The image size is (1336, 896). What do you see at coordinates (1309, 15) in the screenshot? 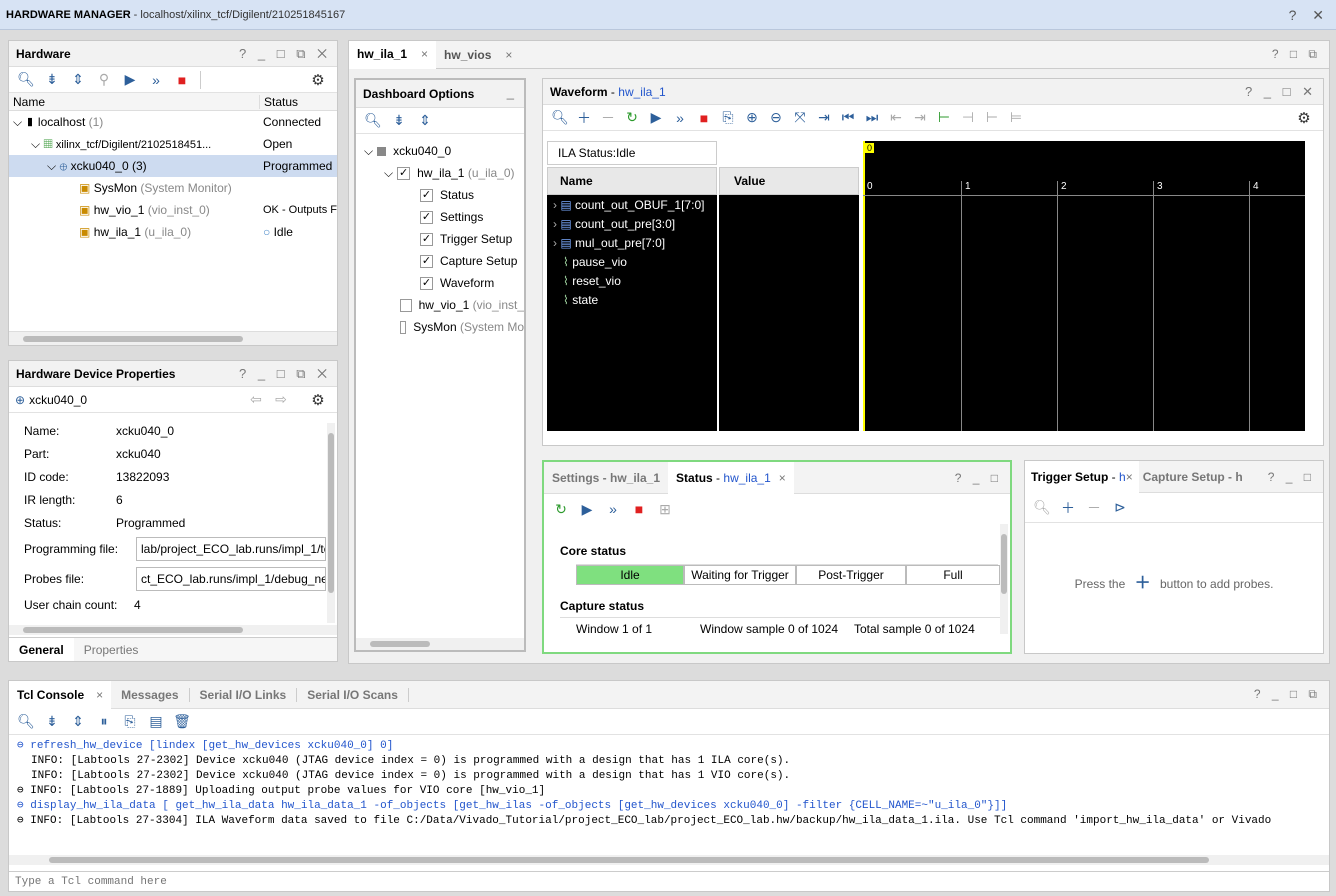
I see `window-controls: ? ✕` at bounding box center [1309, 15].